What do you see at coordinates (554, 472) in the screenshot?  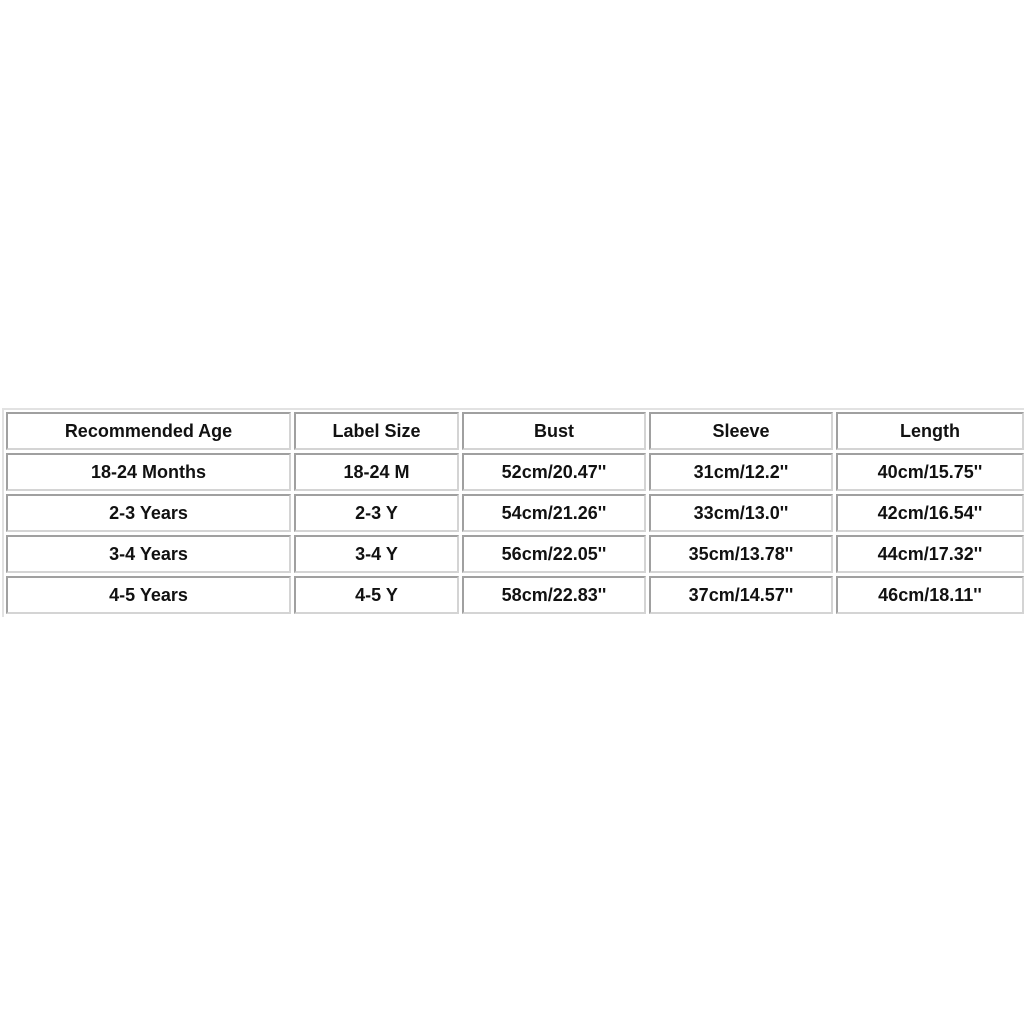 I see `cell-bust: 52cm/20.47''` at bounding box center [554, 472].